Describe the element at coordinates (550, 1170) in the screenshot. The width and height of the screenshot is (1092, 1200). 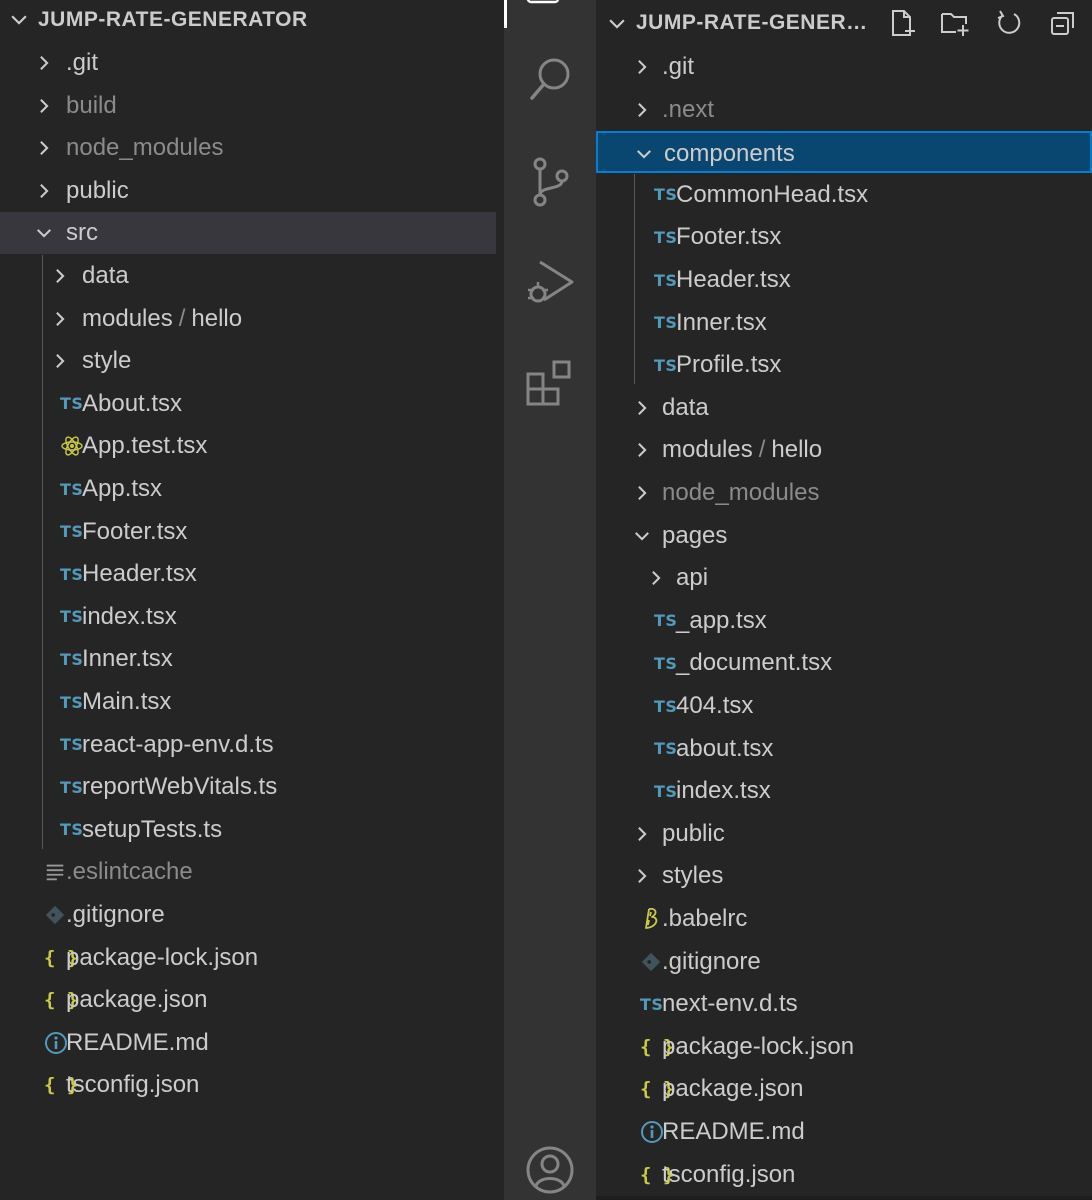
I see `account-icon` at that location.